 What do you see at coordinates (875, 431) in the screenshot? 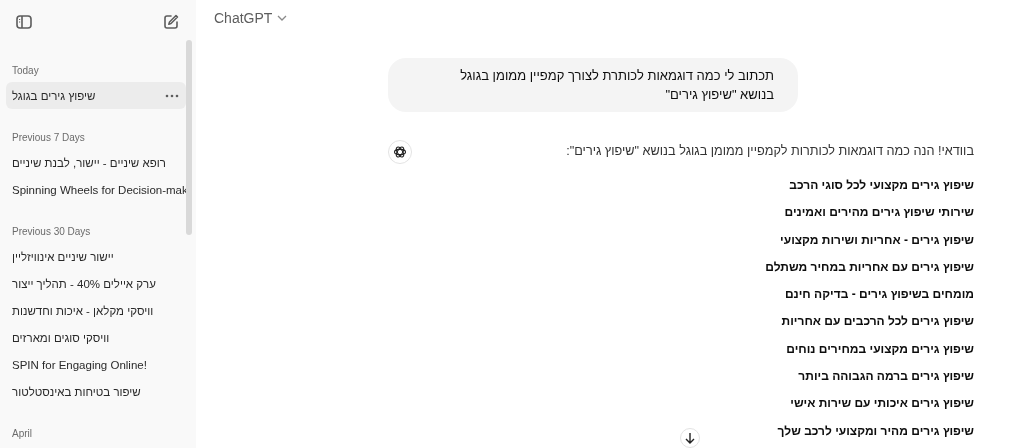
I see `headline-suggestion: שיפוץ גירים מהיר ומקצועי לרכב שלך` at bounding box center [875, 431].